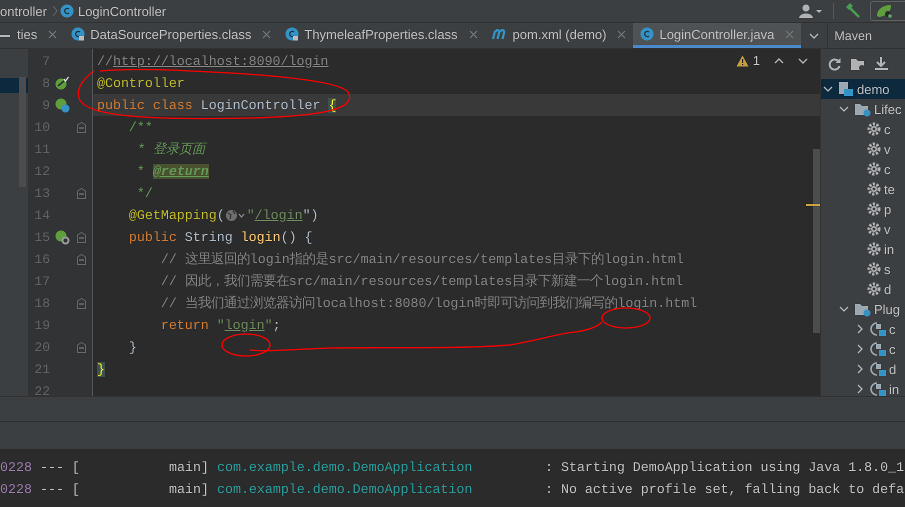  I want to click on code-brace: }, so click(101, 369).